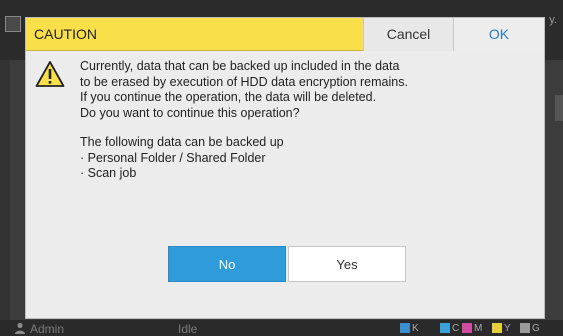 Image resolution: width=563 pixels, height=336 pixels. Describe the element at coordinates (497, 328) in the screenshot. I see `toner-y-swatch` at that location.